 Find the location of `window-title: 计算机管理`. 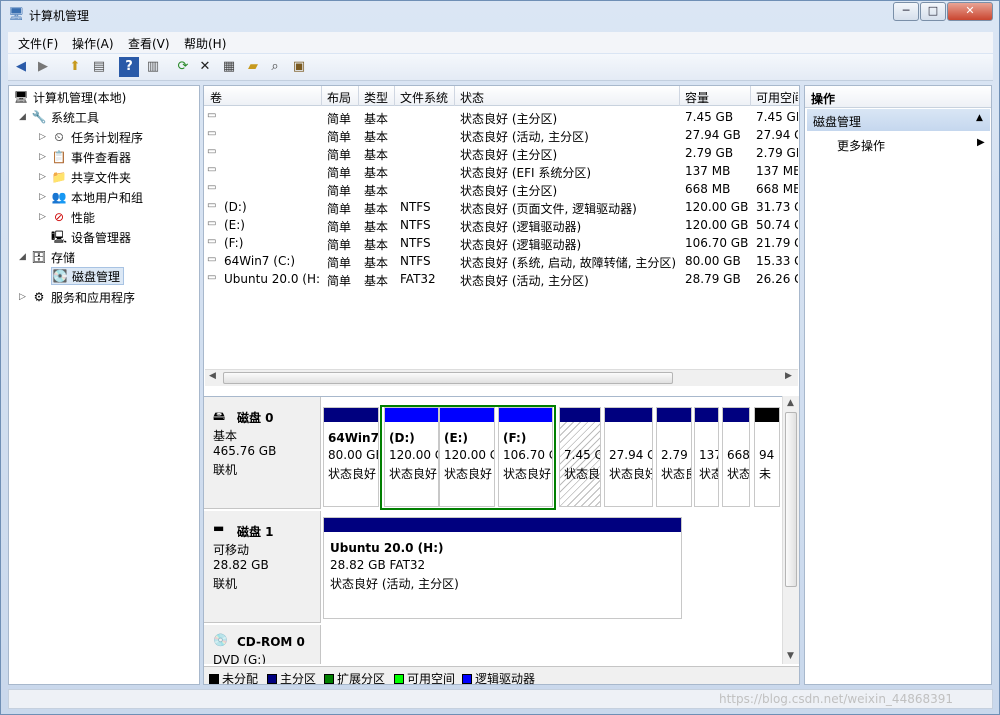

window-title: 计算机管理 is located at coordinates (59, 16).